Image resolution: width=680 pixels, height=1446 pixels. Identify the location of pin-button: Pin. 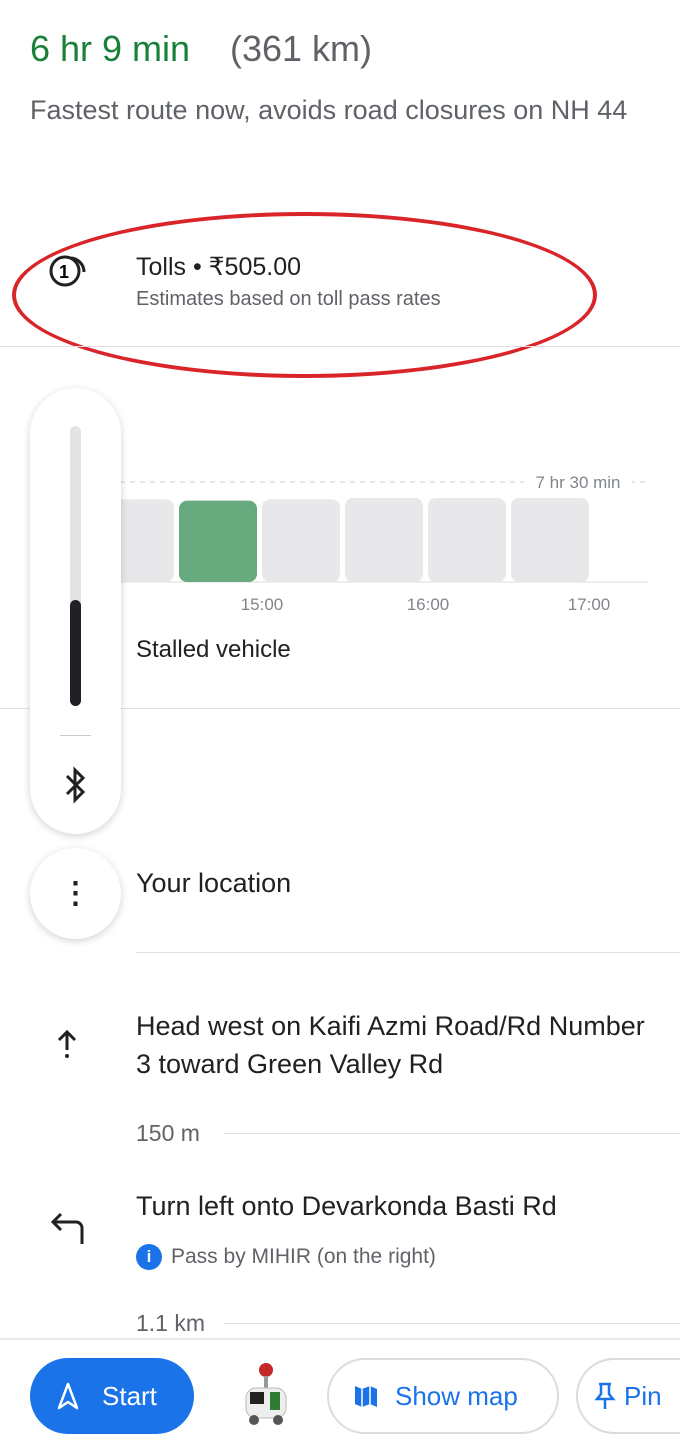
(628, 1396).